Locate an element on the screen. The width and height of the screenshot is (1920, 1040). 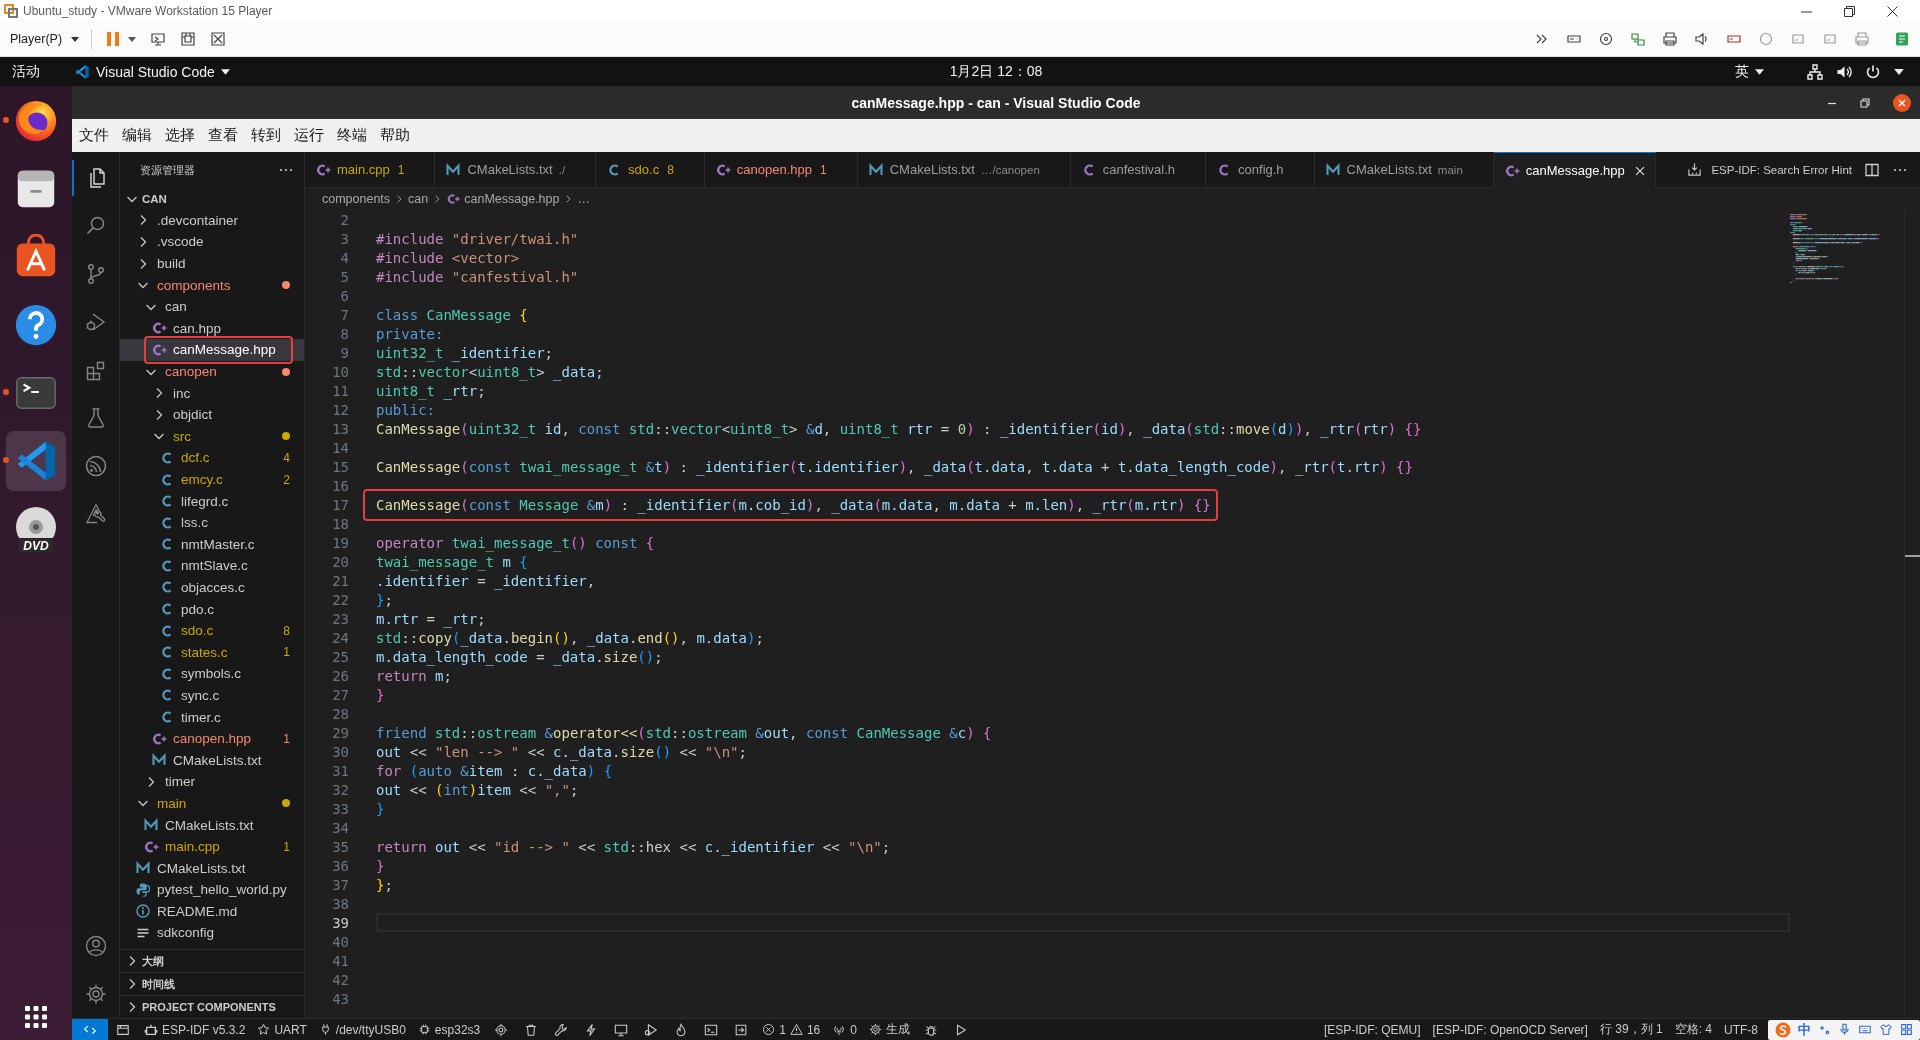
signal-circle-icon is located at coordinates (95, 466).